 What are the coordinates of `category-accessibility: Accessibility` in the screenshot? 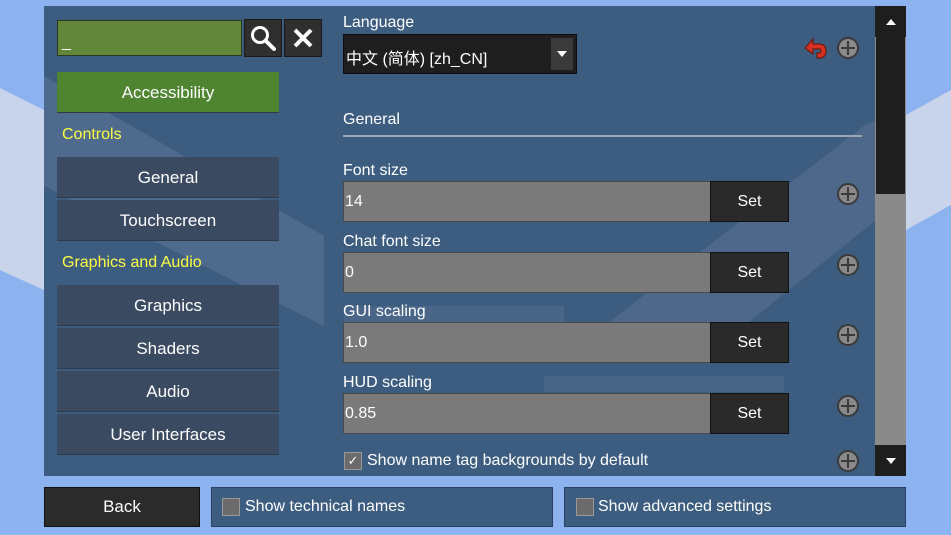 It's located at (168, 92).